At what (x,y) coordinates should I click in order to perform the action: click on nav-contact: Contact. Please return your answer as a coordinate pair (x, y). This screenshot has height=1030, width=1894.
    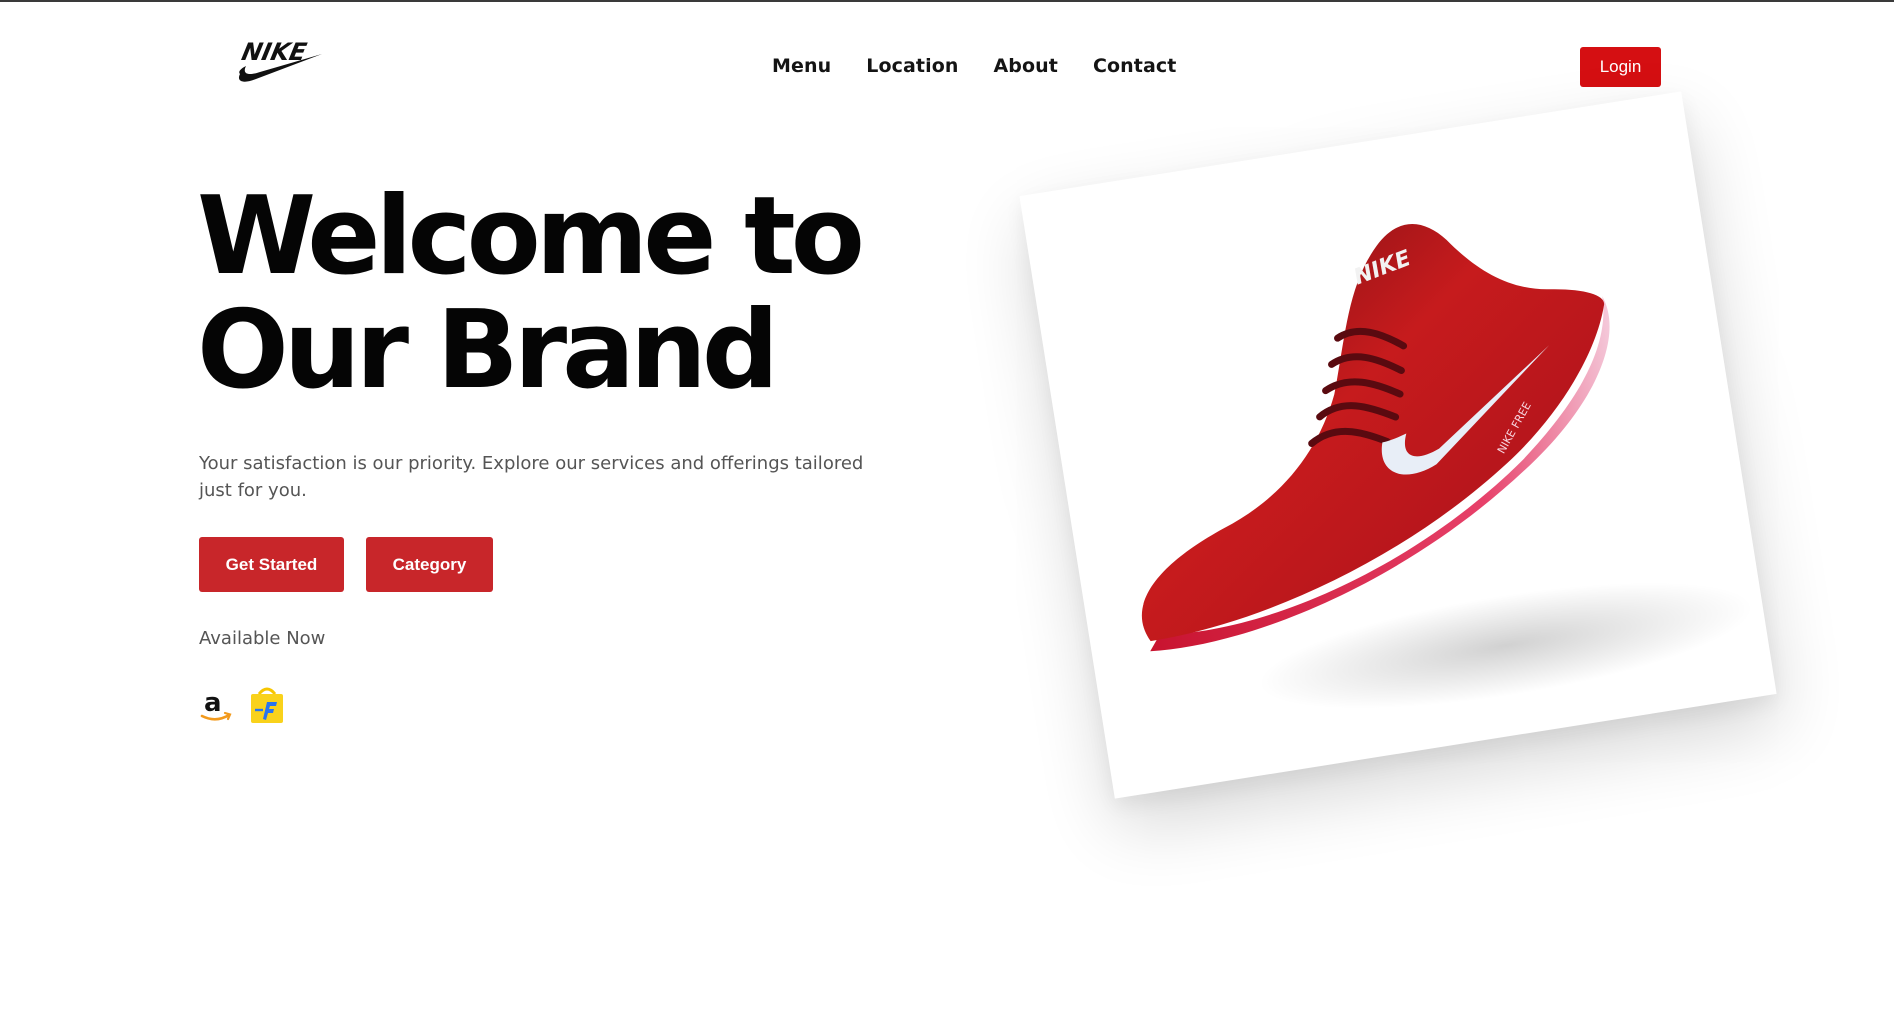
    Looking at the image, I should click on (1134, 66).